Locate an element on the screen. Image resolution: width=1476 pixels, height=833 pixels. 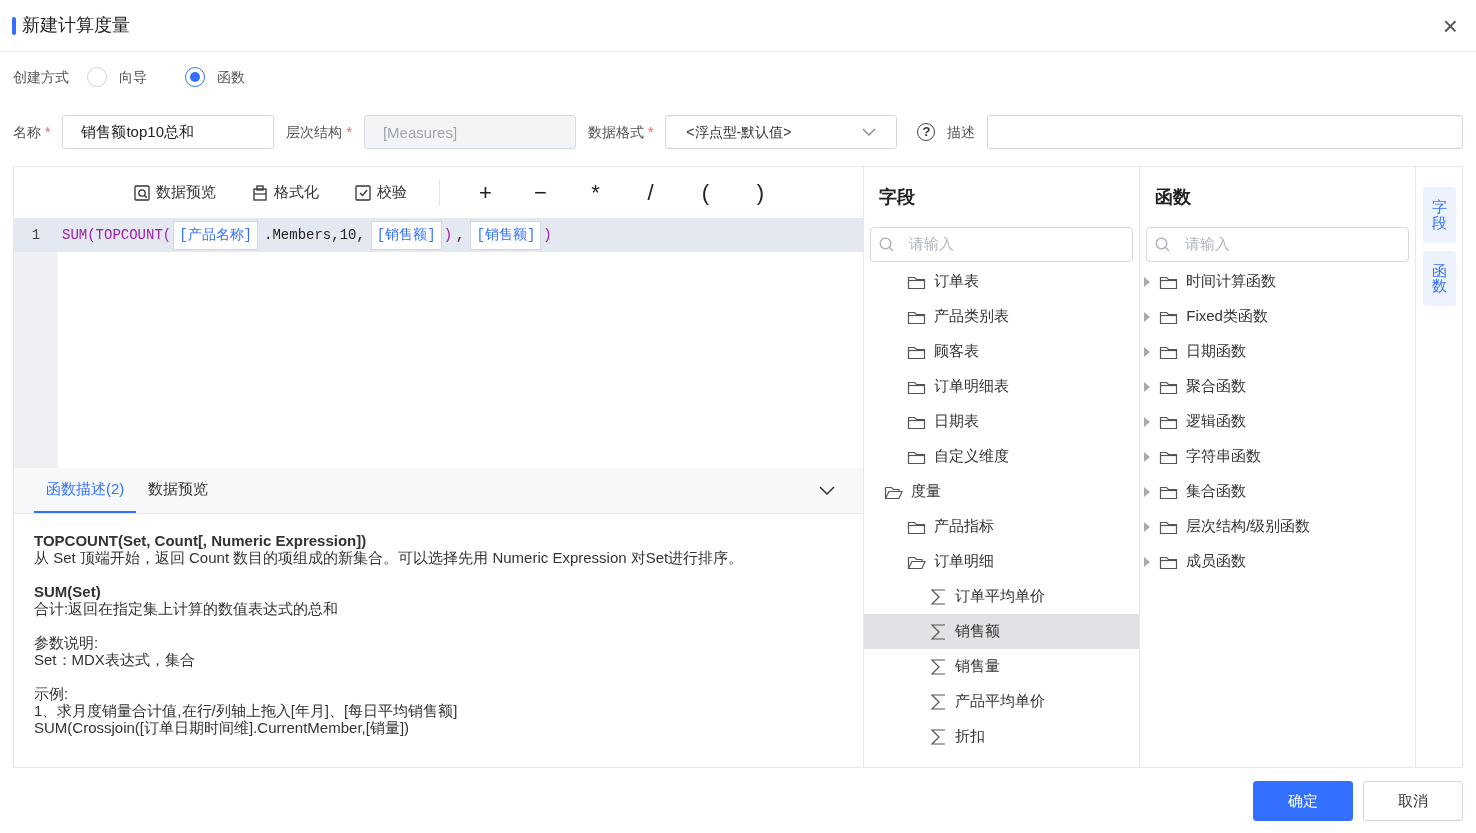
operator-button: ) is located at coordinates (760, 192).